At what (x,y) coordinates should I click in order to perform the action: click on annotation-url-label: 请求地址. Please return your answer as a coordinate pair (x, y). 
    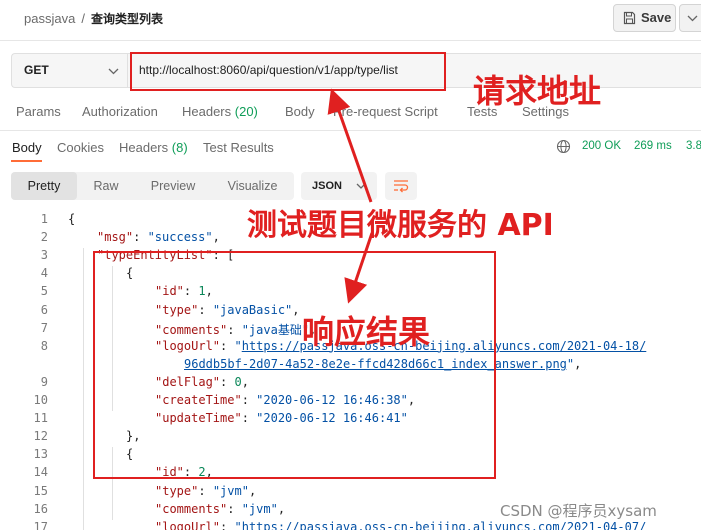
    Looking at the image, I should click on (537, 91).